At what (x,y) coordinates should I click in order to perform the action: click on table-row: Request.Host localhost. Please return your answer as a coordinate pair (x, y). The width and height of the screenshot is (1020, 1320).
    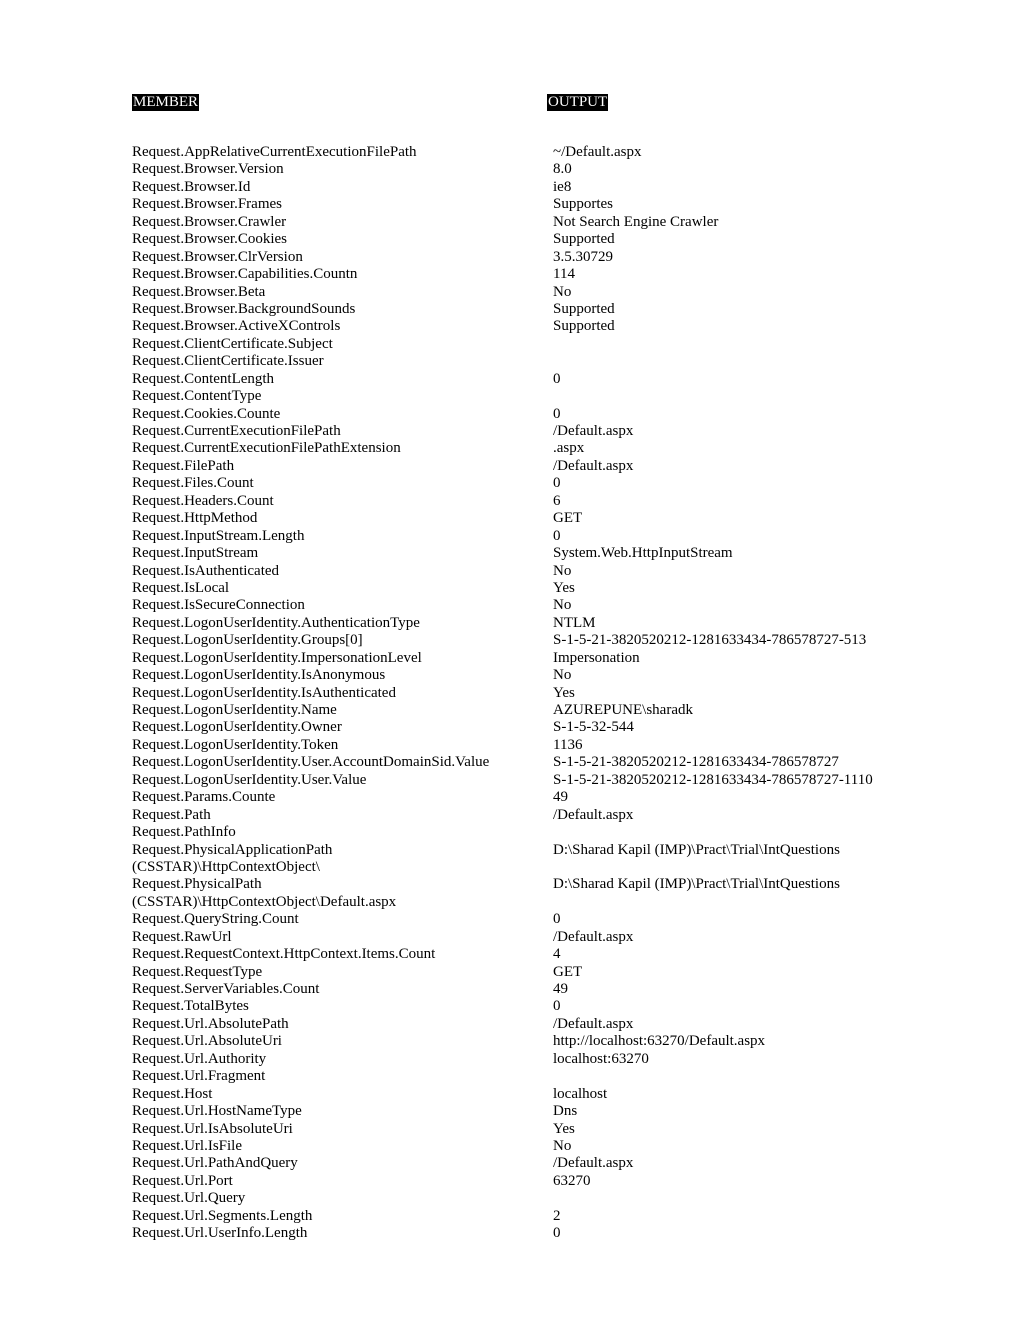
    Looking at the image, I should click on (527, 1094).